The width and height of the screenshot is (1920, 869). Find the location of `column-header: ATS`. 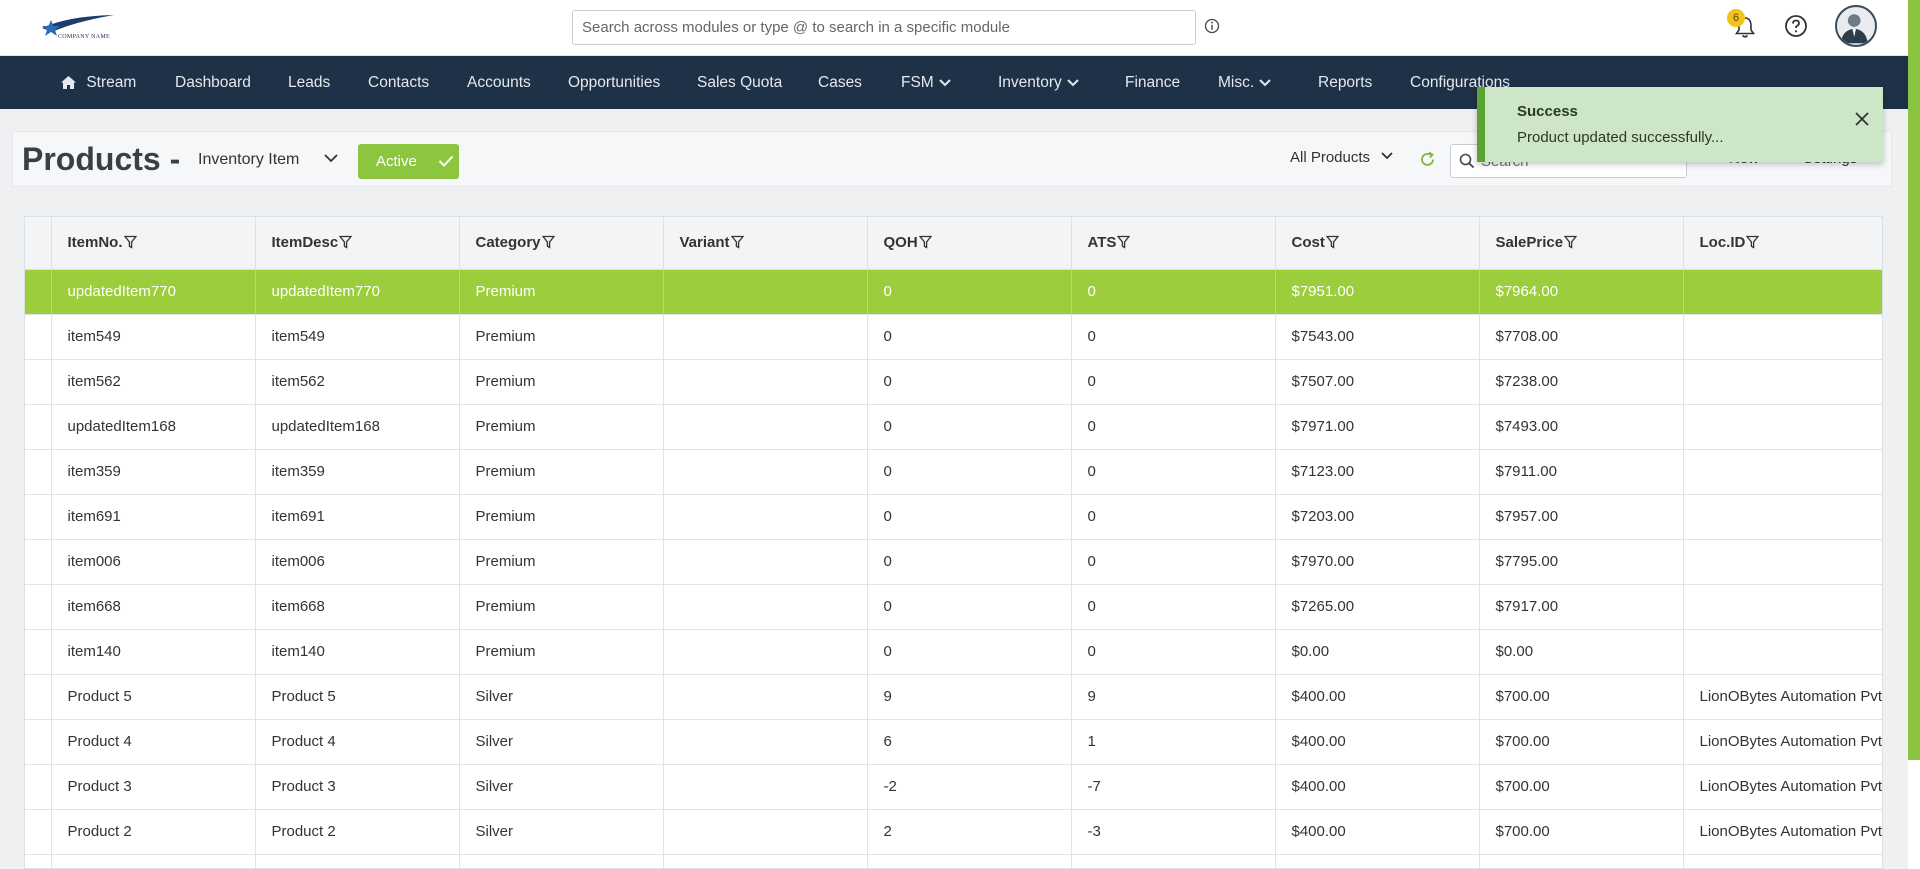

column-header: ATS is located at coordinates (1173, 243).